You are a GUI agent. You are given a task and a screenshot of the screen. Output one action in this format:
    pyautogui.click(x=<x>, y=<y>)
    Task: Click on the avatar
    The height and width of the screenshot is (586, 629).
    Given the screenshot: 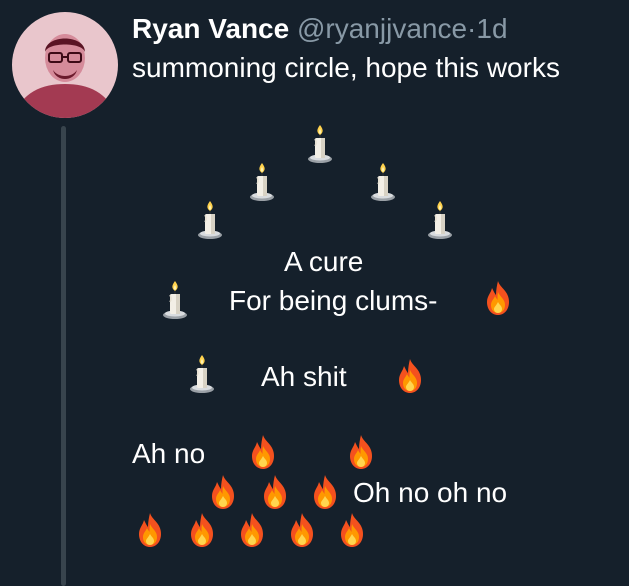 What is the action you would take?
    pyautogui.click(x=65, y=65)
    